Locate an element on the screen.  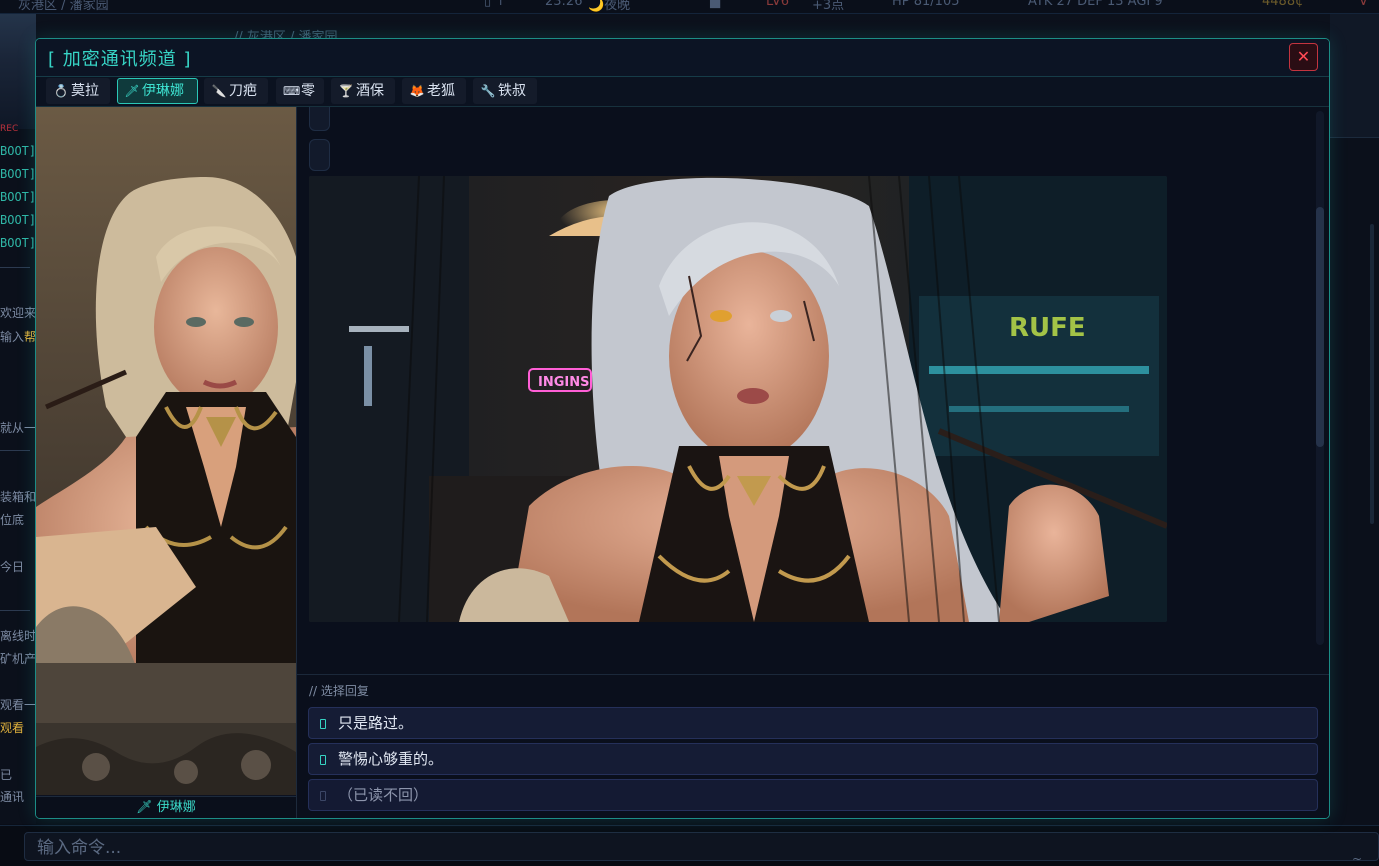
hp-text: HP 81/105 is located at coordinates (925, 4).